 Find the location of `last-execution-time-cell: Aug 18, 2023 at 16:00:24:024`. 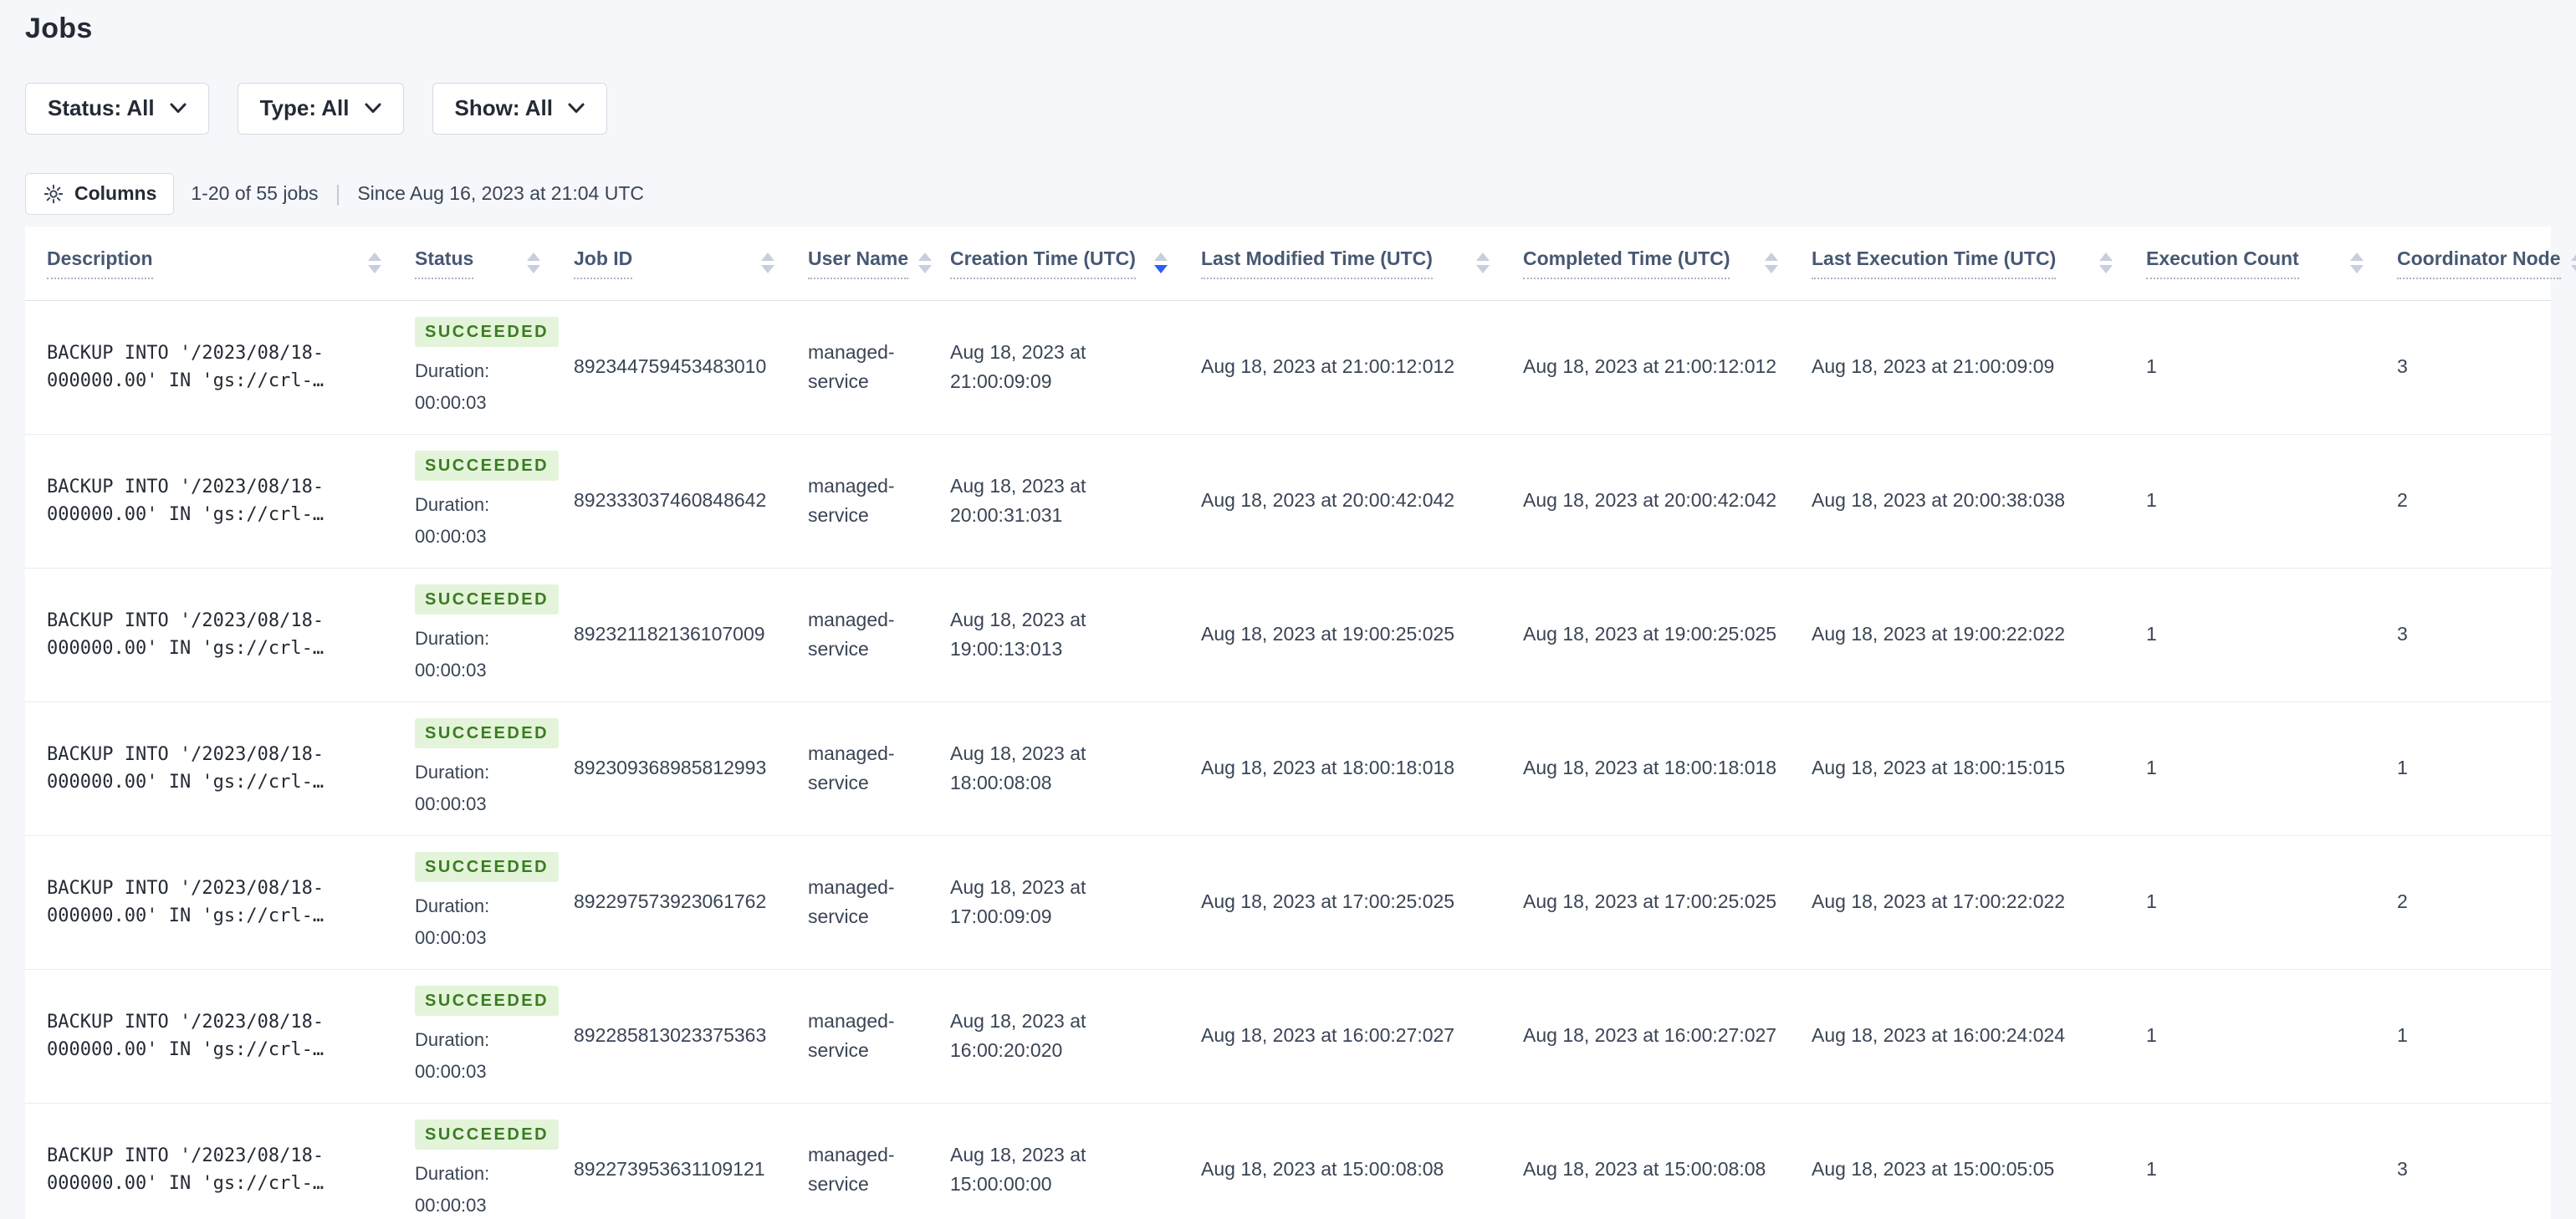

last-execution-time-cell: Aug 18, 2023 at 16:00:24:024 is located at coordinates (1939, 1035).